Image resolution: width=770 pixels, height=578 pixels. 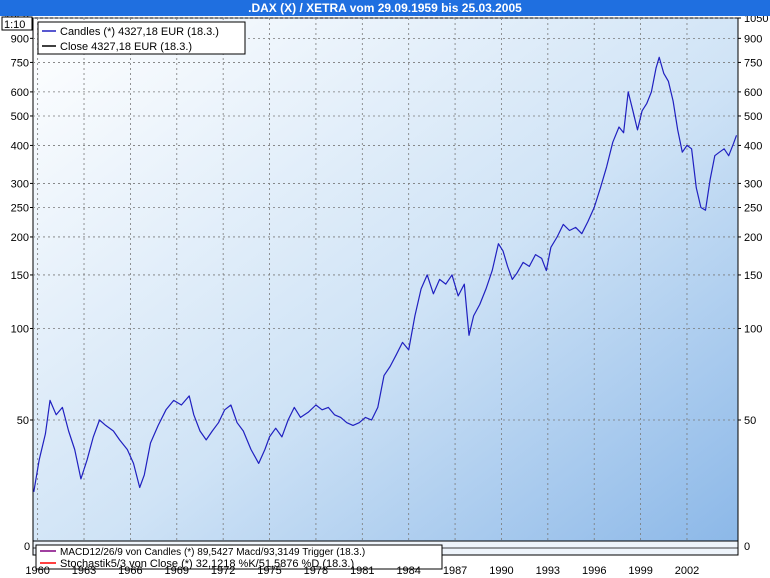 I want to click on y-tick-label-left: 500, so click(x=20, y=117).